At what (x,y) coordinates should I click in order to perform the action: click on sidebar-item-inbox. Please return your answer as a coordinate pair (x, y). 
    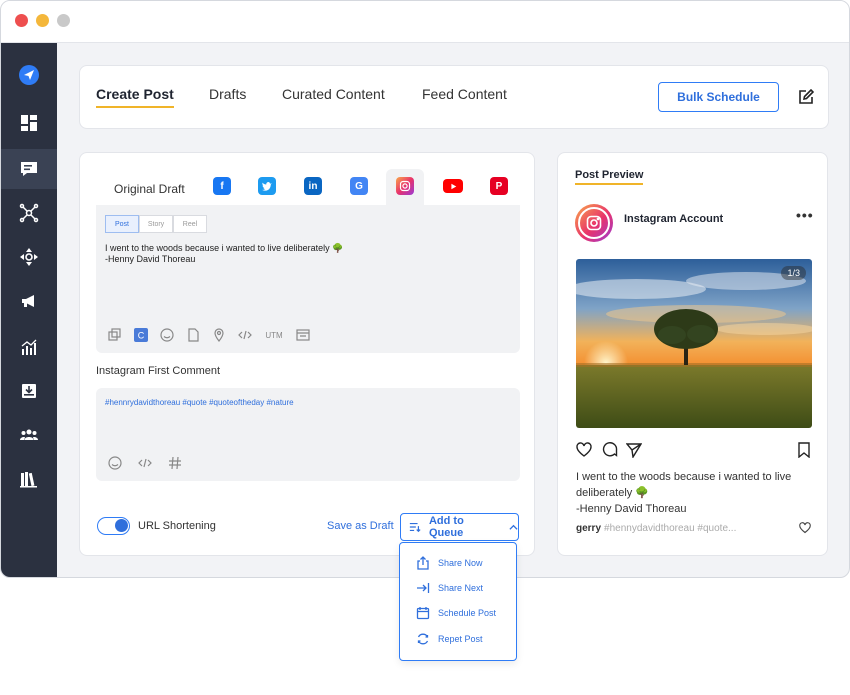
    Looking at the image, I should click on (29, 391).